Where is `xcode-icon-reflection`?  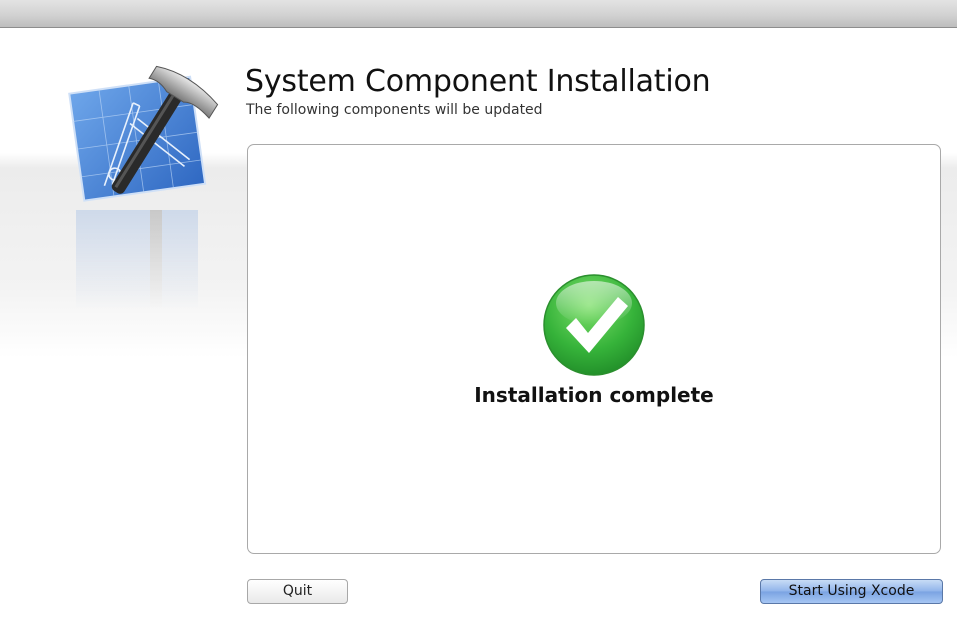
xcode-icon-reflection is located at coordinates (137, 260).